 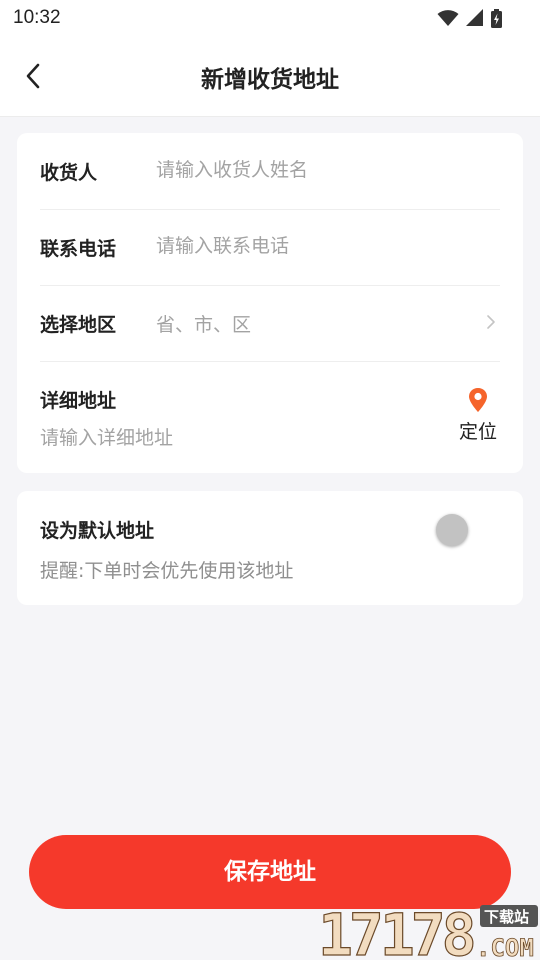 What do you see at coordinates (69, 173) in the screenshot?
I see `recipient-label: 收货人` at bounding box center [69, 173].